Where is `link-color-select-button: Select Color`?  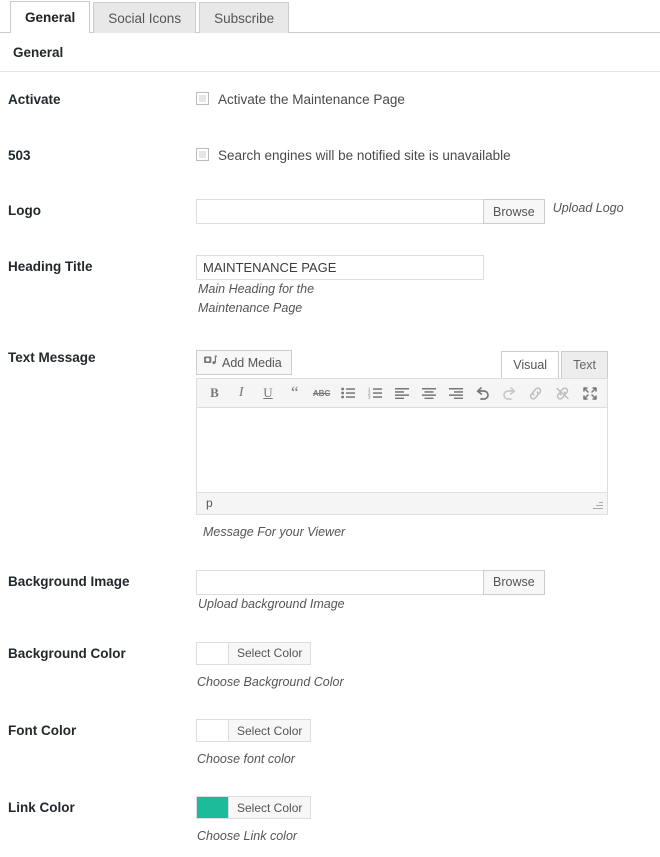
link-color-select-button: Select Color is located at coordinates (270, 808).